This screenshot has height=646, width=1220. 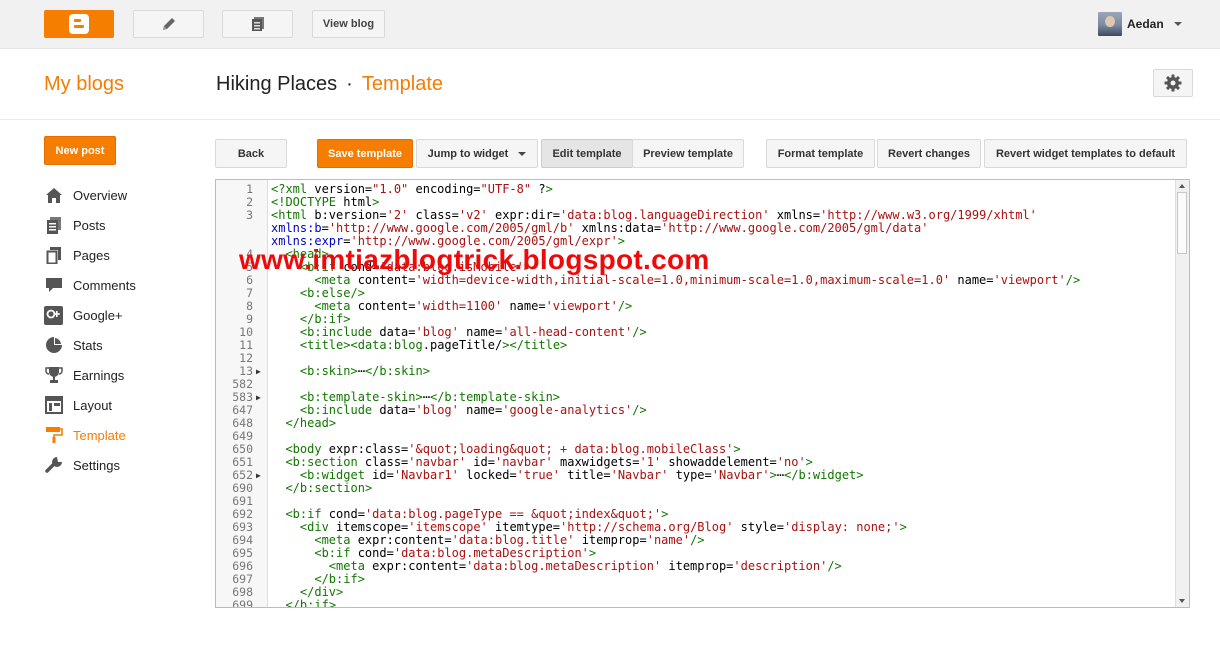 I want to click on new-post-button: New post, so click(x=80, y=150).